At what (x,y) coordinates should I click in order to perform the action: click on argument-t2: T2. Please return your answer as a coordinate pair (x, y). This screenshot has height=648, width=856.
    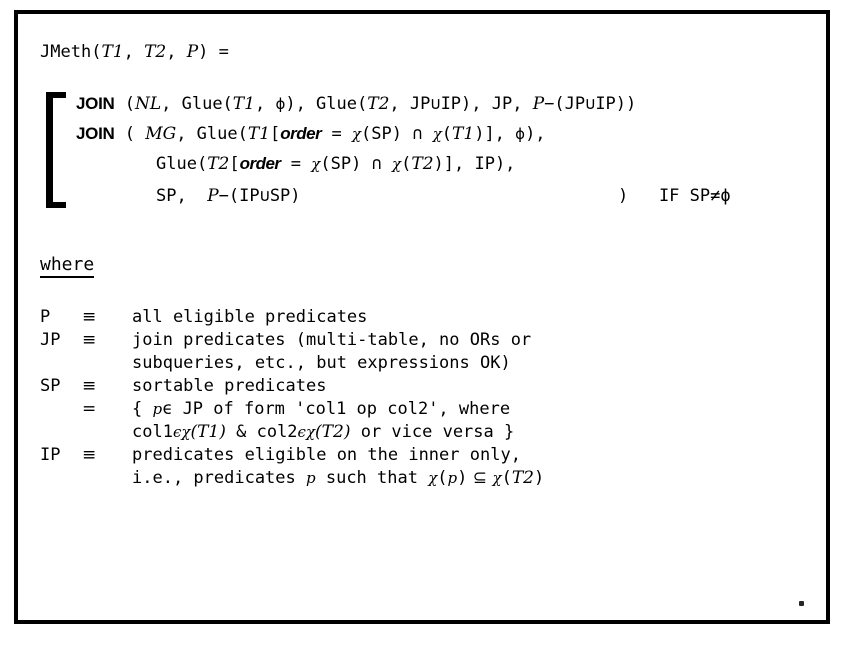
    Looking at the image, I should click on (155, 52).